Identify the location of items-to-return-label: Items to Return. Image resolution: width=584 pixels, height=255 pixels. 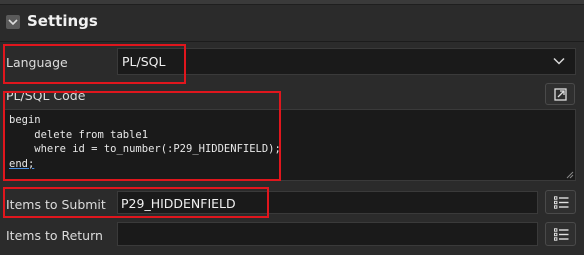
(54, 235).